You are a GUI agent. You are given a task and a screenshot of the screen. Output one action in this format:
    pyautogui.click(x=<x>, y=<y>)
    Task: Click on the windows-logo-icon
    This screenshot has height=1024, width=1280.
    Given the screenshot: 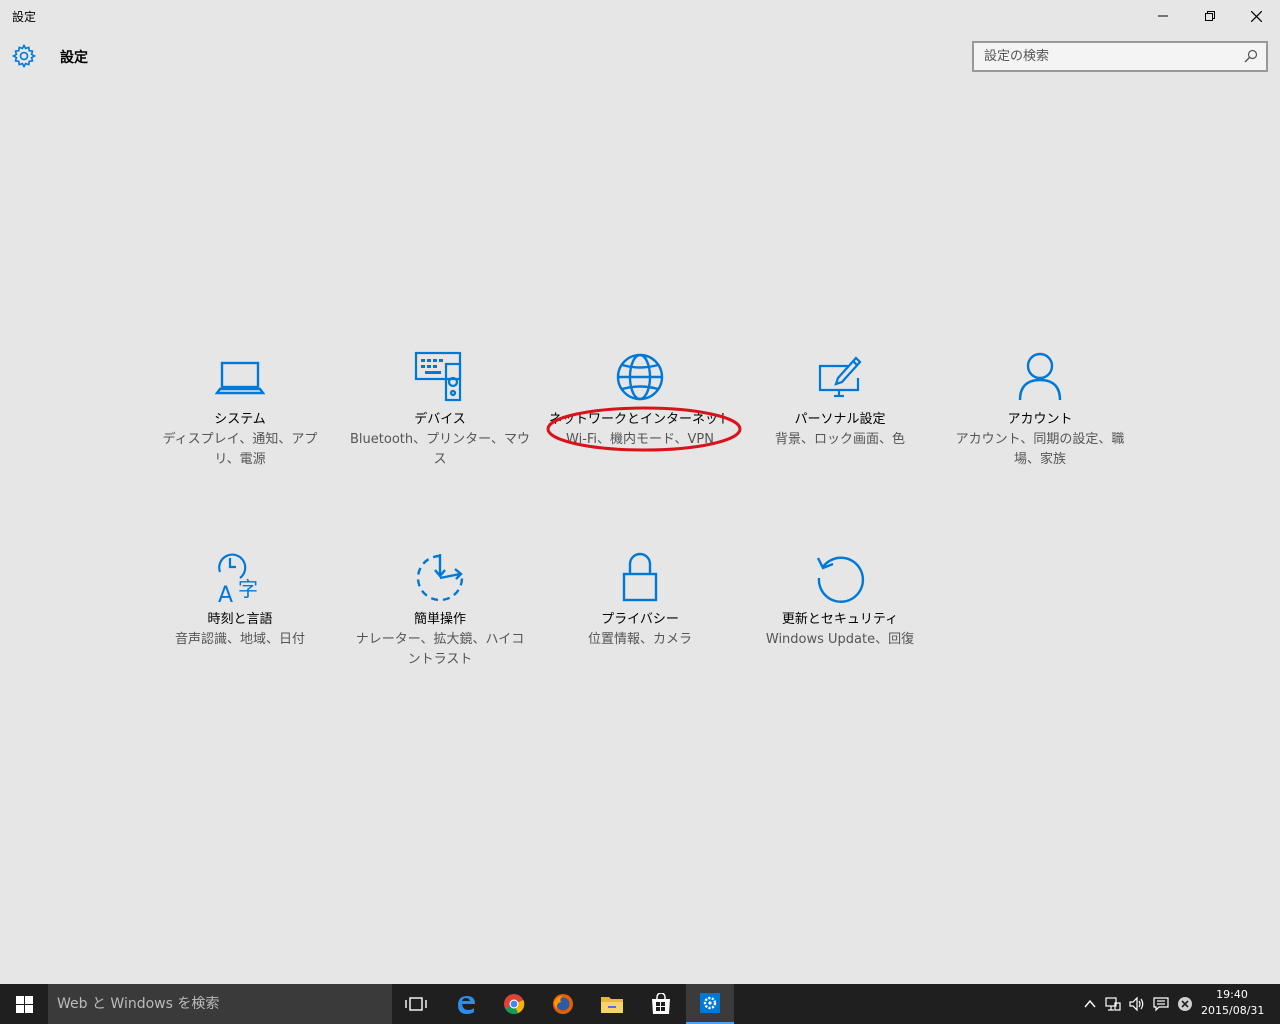 What is the action you would take?
    pyautogui.click(x=24, y=1004)
    